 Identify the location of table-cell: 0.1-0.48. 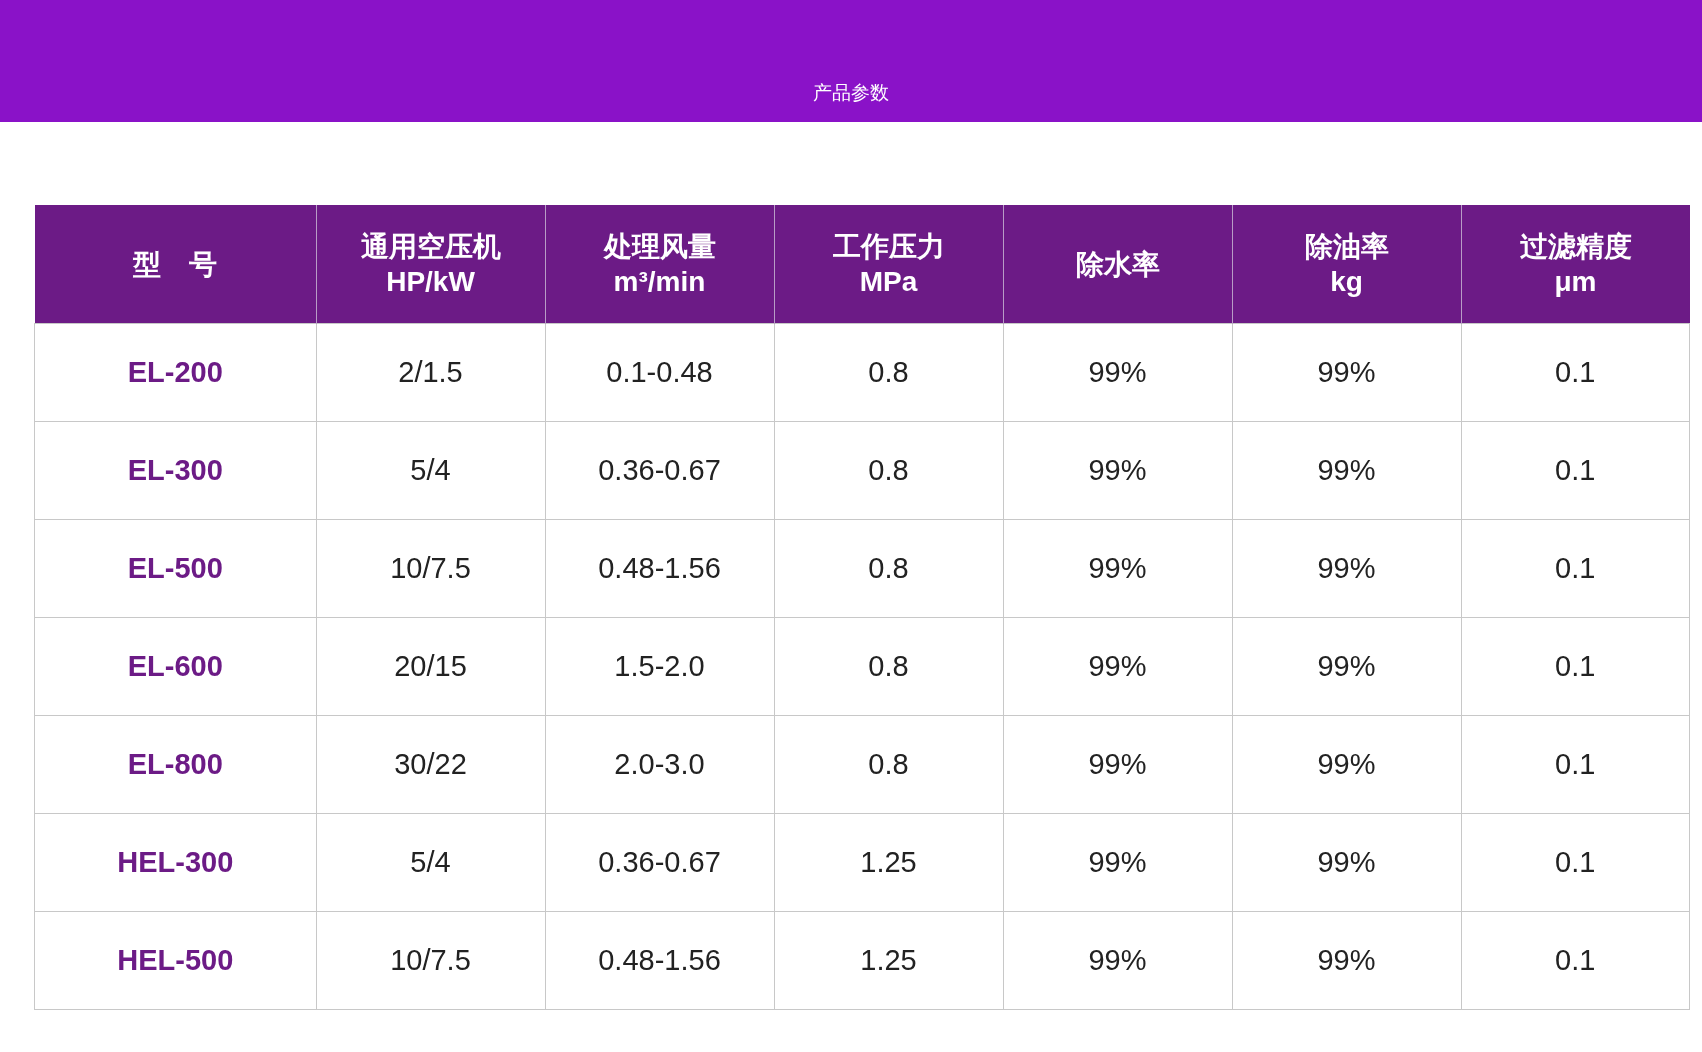
(659, 372).